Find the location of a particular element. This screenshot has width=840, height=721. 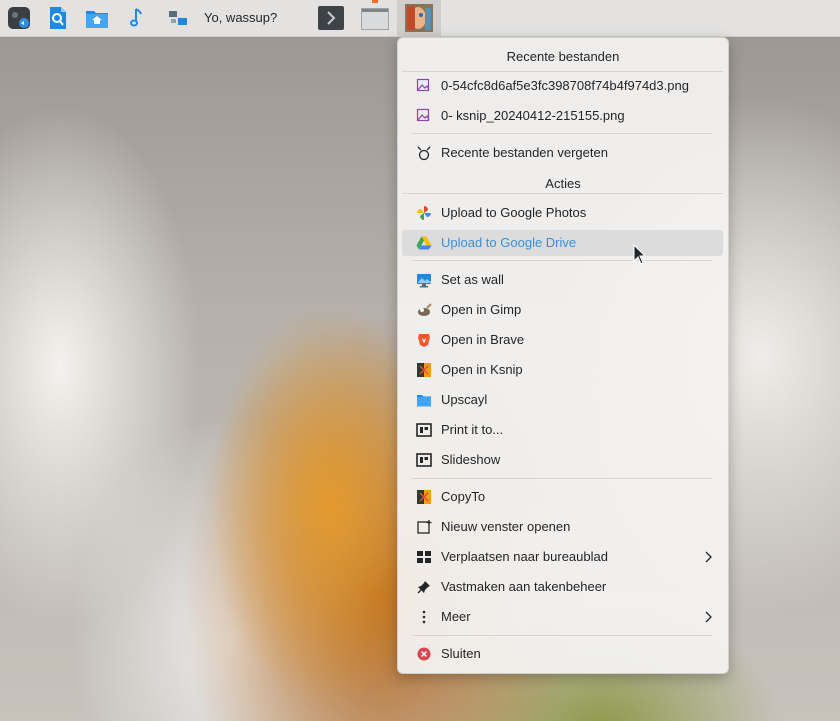

window-item-label: Verplaatsen naar bureaublad is located at coordinates (524, 556).